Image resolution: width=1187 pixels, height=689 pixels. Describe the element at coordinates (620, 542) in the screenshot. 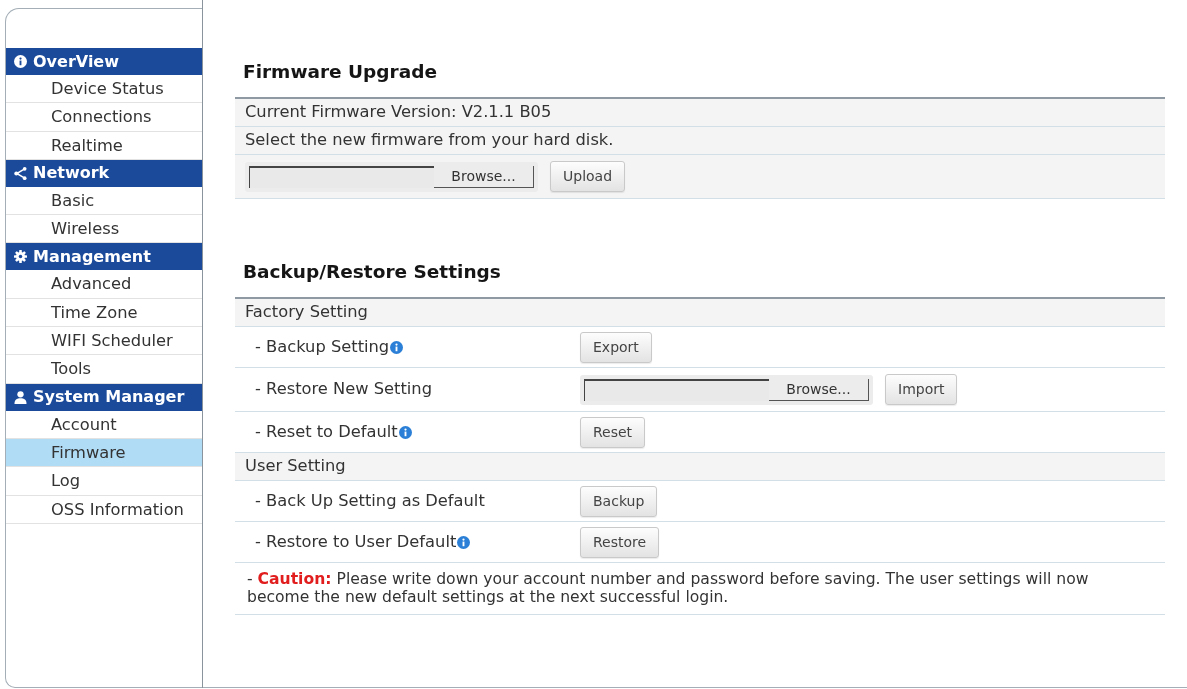

I see `action-button: Restore` at that location.